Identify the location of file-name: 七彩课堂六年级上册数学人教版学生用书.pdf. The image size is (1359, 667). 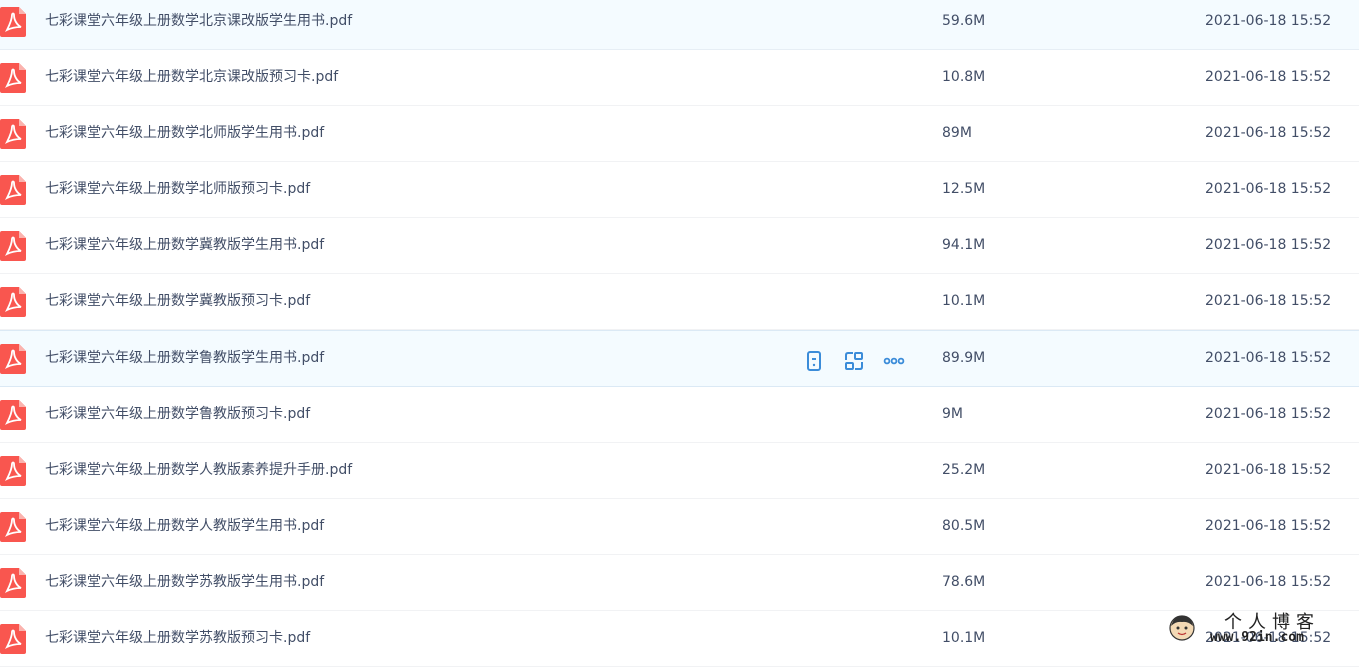
(184, 526).